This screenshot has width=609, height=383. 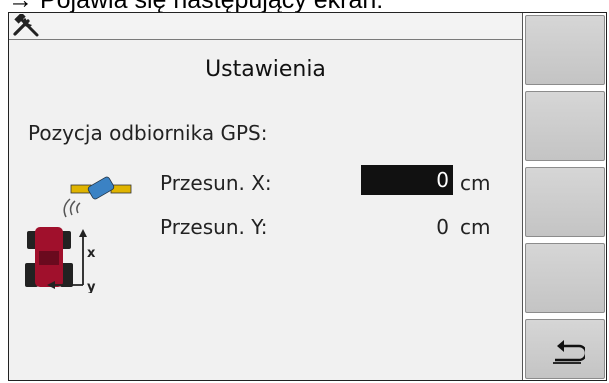 I want to click on page-title: Ustawienia, so click(x=265, y=69).